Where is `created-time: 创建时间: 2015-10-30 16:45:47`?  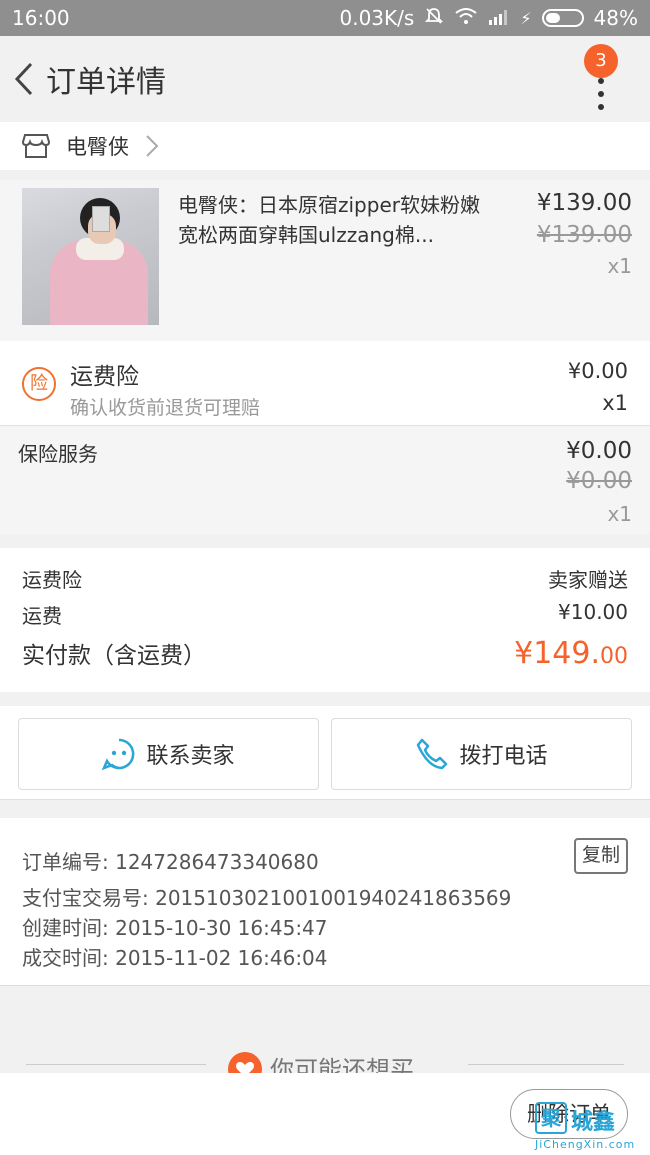
created-time: 创建时间: 2015-10-30 16:45:47 is located at coordinates (175, 928).